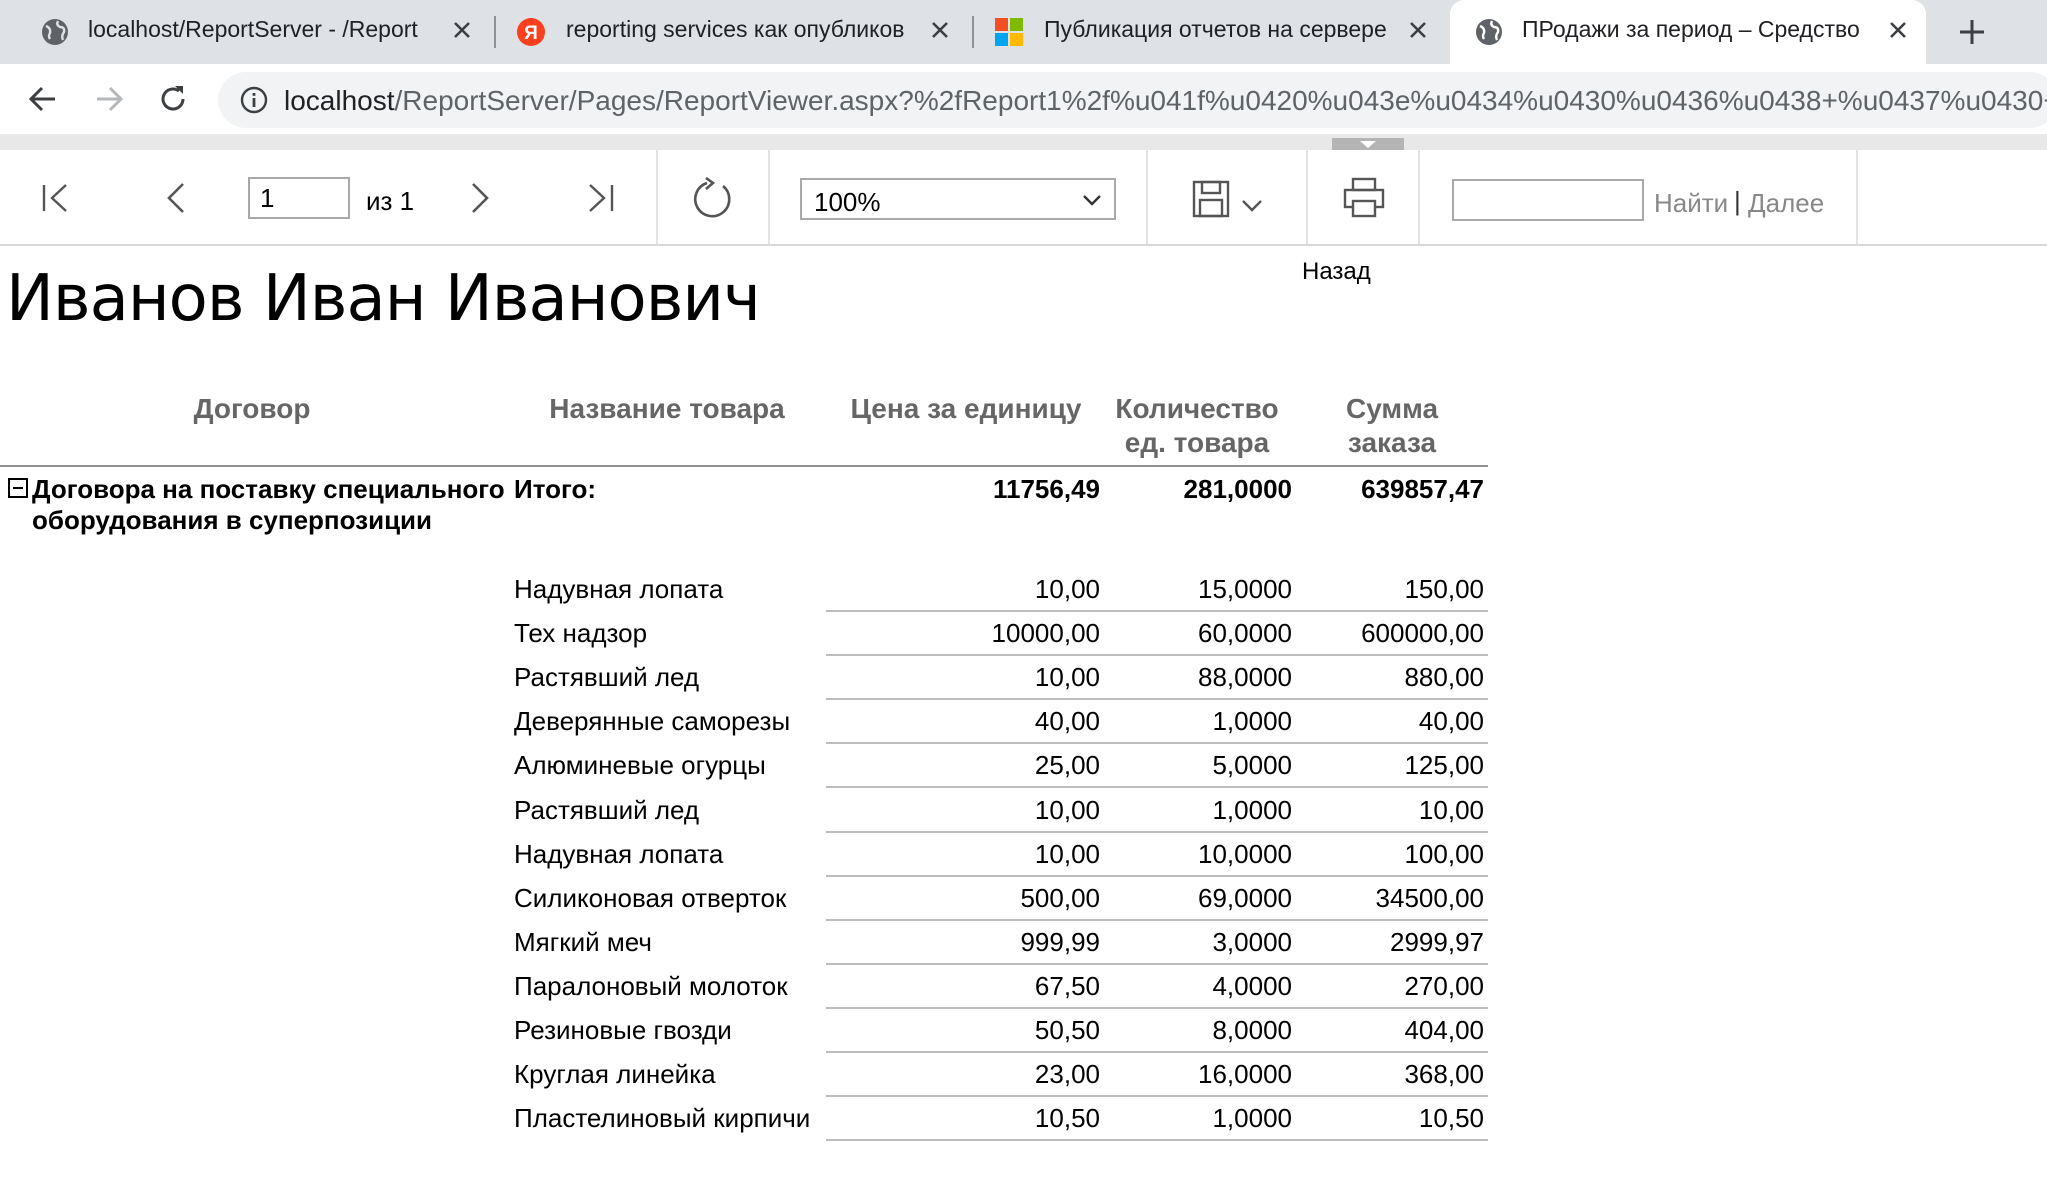  What do you see at coordinates (1197, 425) in the screenshot?
I see `header-quantity: Количество ед. товара` at bounding box center [1197, 425].